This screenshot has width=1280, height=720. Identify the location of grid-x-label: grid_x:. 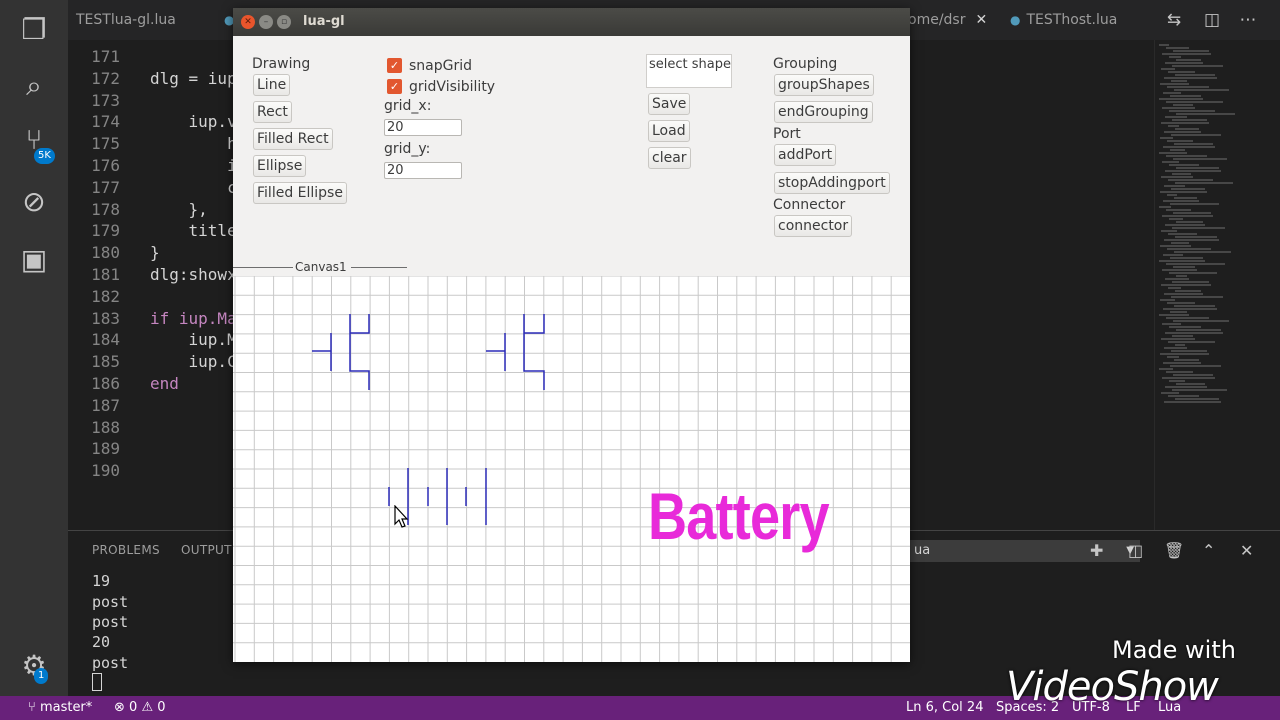
(408, 106).